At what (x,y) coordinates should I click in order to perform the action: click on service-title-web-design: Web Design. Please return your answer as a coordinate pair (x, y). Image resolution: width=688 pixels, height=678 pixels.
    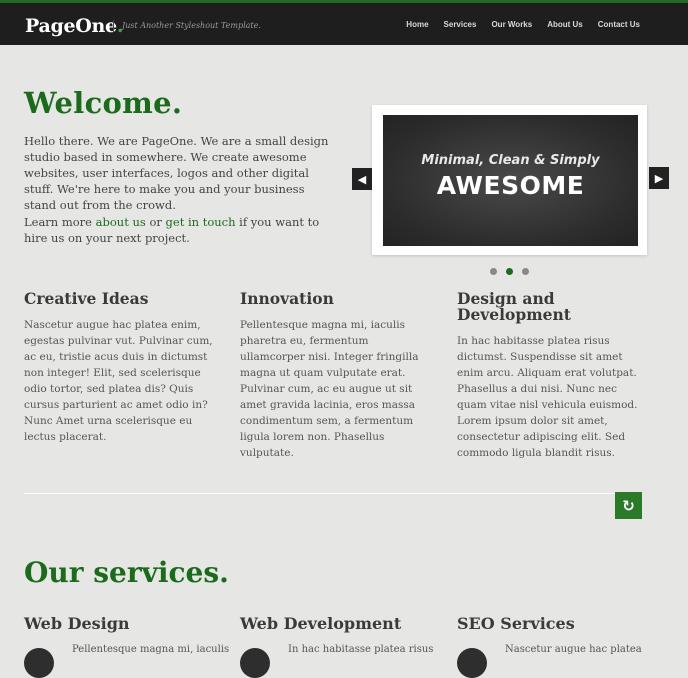
    Looking at the image, I should click on (77, 623).